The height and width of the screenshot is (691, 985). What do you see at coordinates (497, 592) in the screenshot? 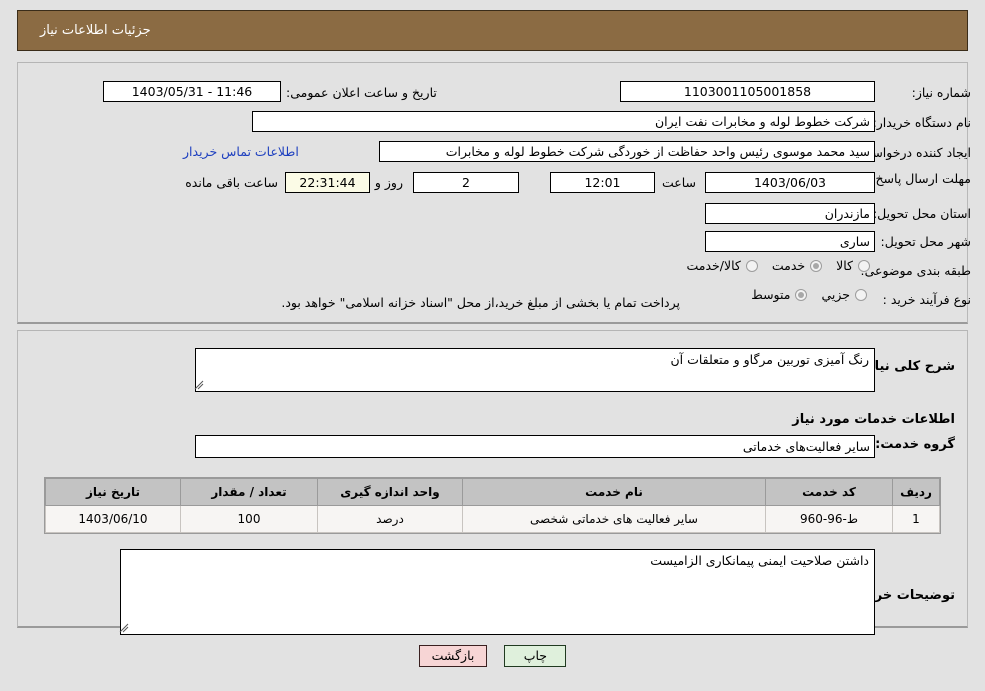
I see `buyer-notes-textarea: داشتن صلاحیت ایمنی پیمانکاری الزامیست` at bounding box center [497, 592].